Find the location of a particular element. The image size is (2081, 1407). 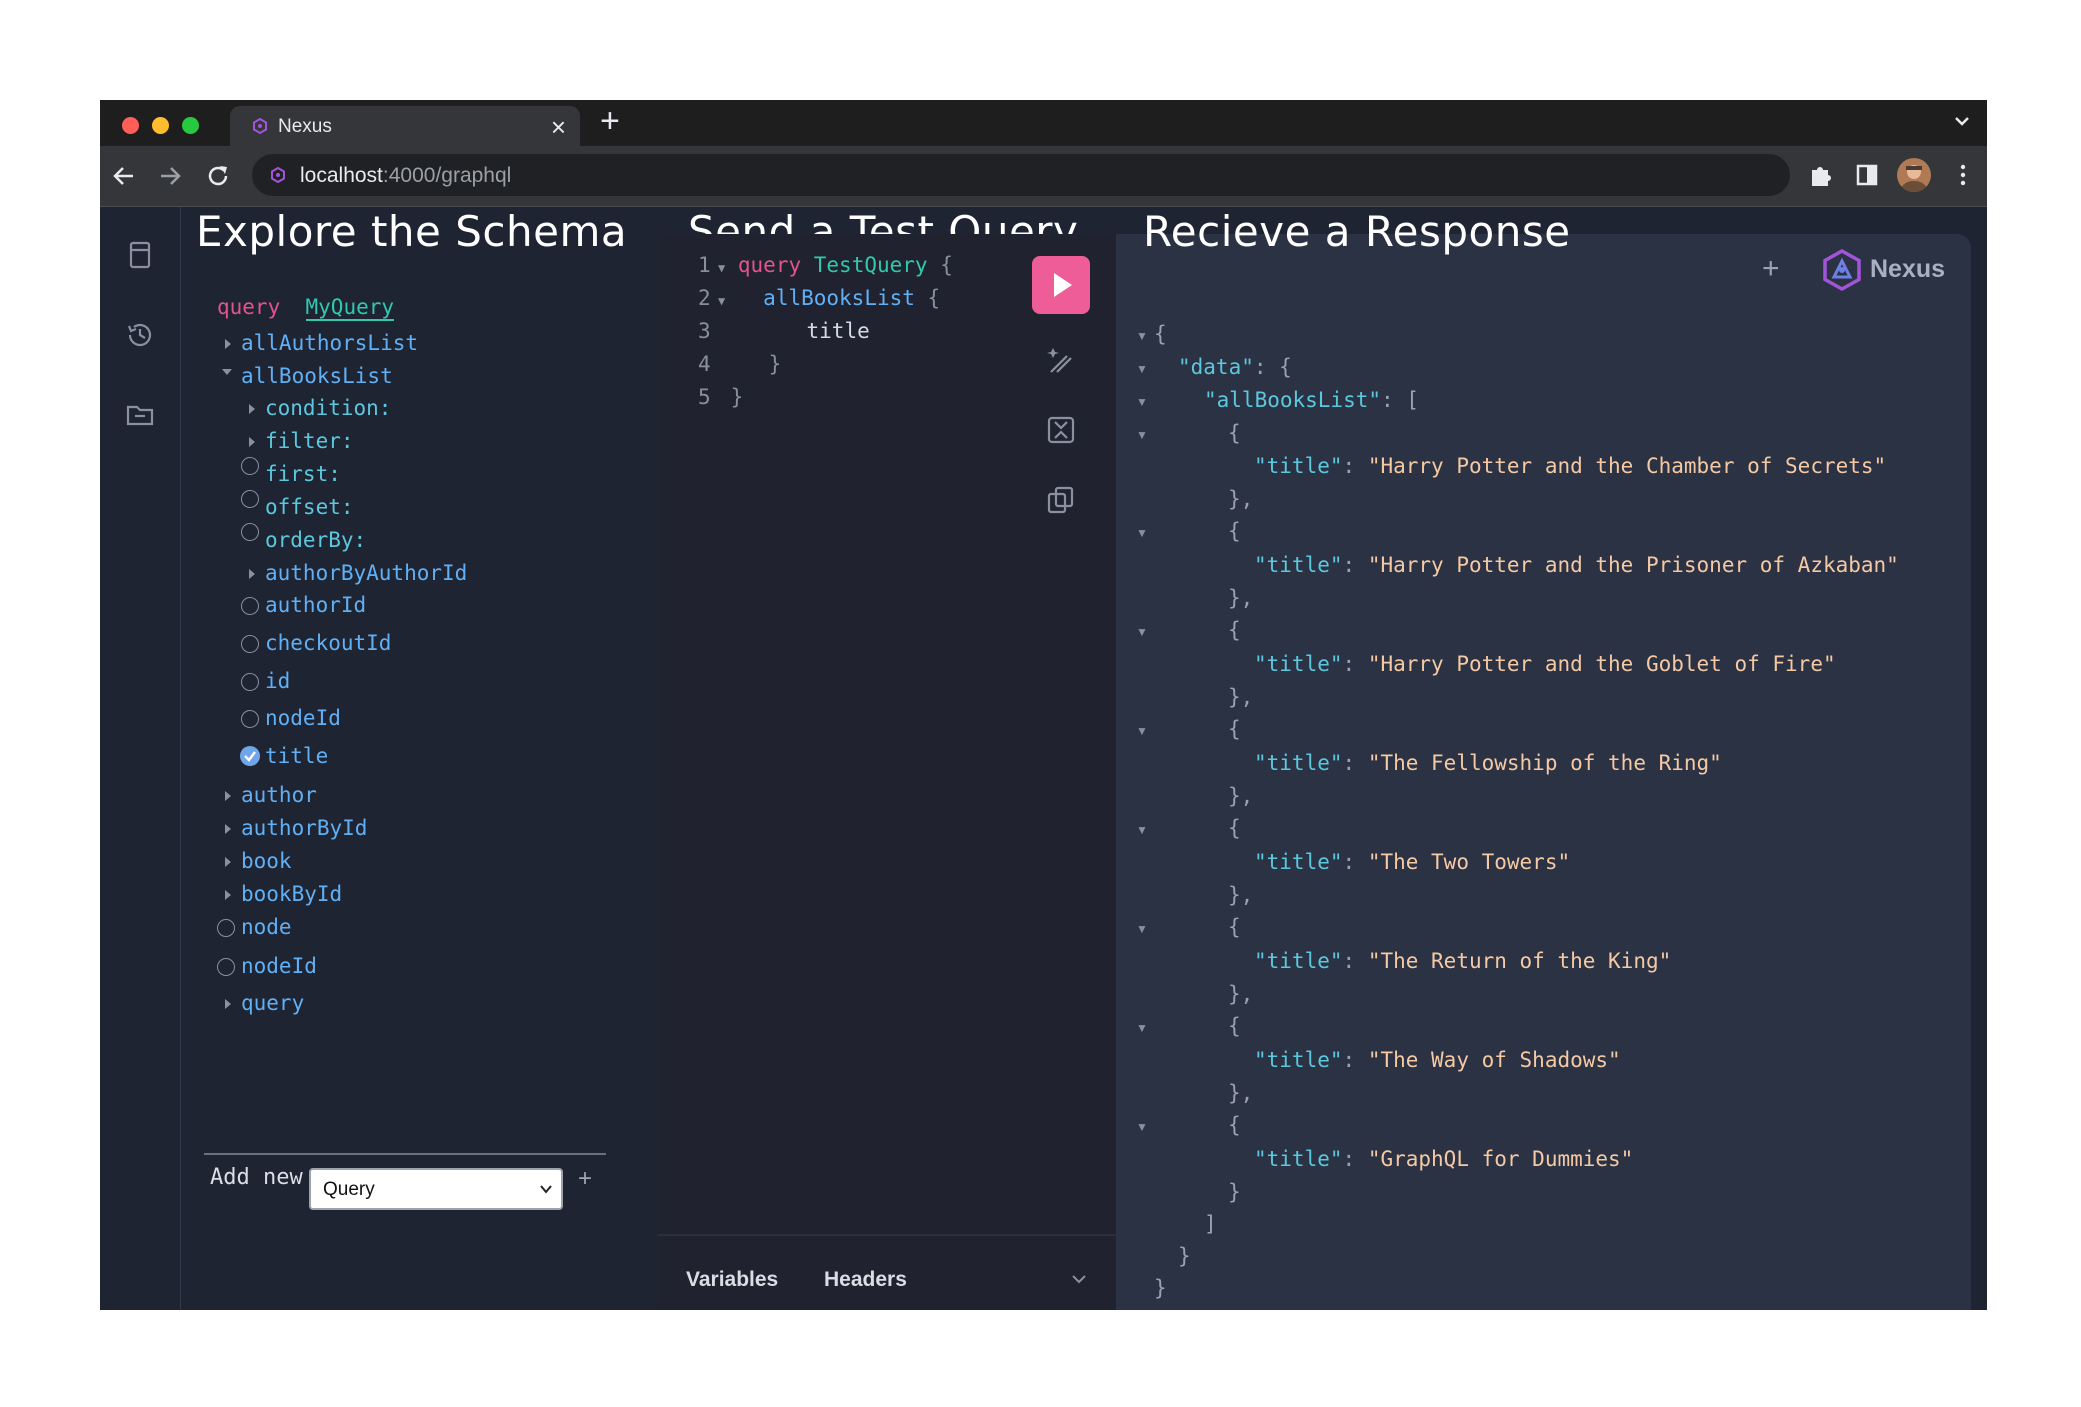

sidebar-rail is located at coordinates (140, 758).